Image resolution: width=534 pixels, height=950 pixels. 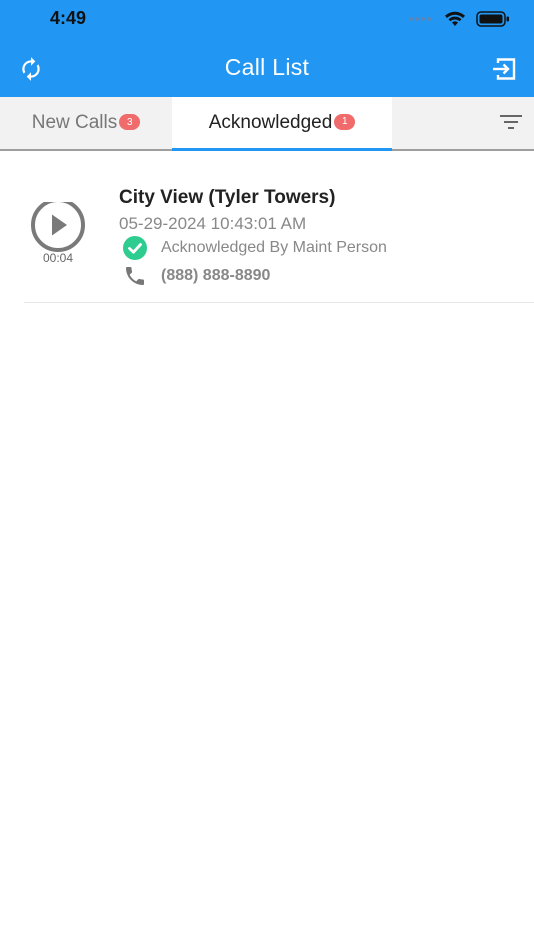 What do you see at coordinates (58, 225) in the screenshot?
I see `play-icon` at bounding box center [58, 225].